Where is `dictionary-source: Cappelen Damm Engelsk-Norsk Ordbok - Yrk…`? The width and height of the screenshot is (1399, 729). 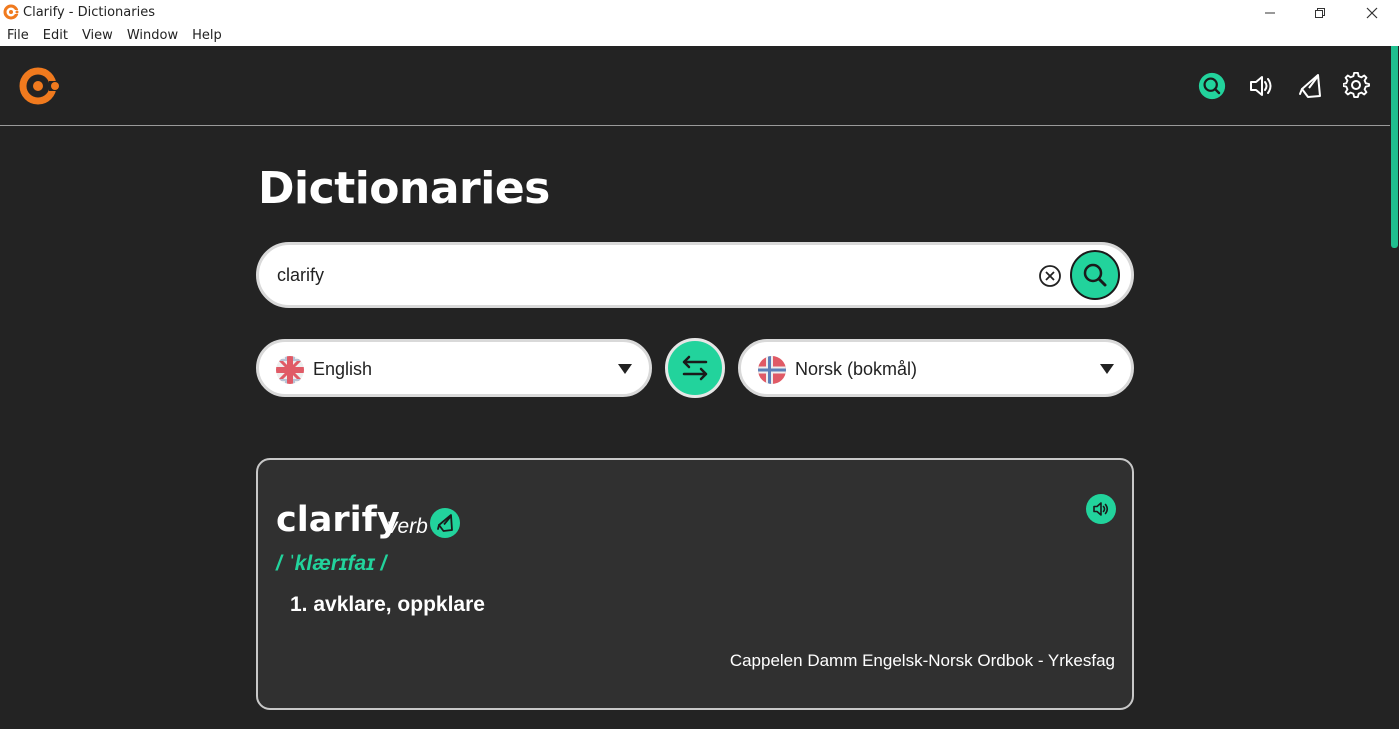 dictionary-source: Cappelen Damm Engelsk-Norsk Ordbok - Yrk… is located at coordinates (922, 660).